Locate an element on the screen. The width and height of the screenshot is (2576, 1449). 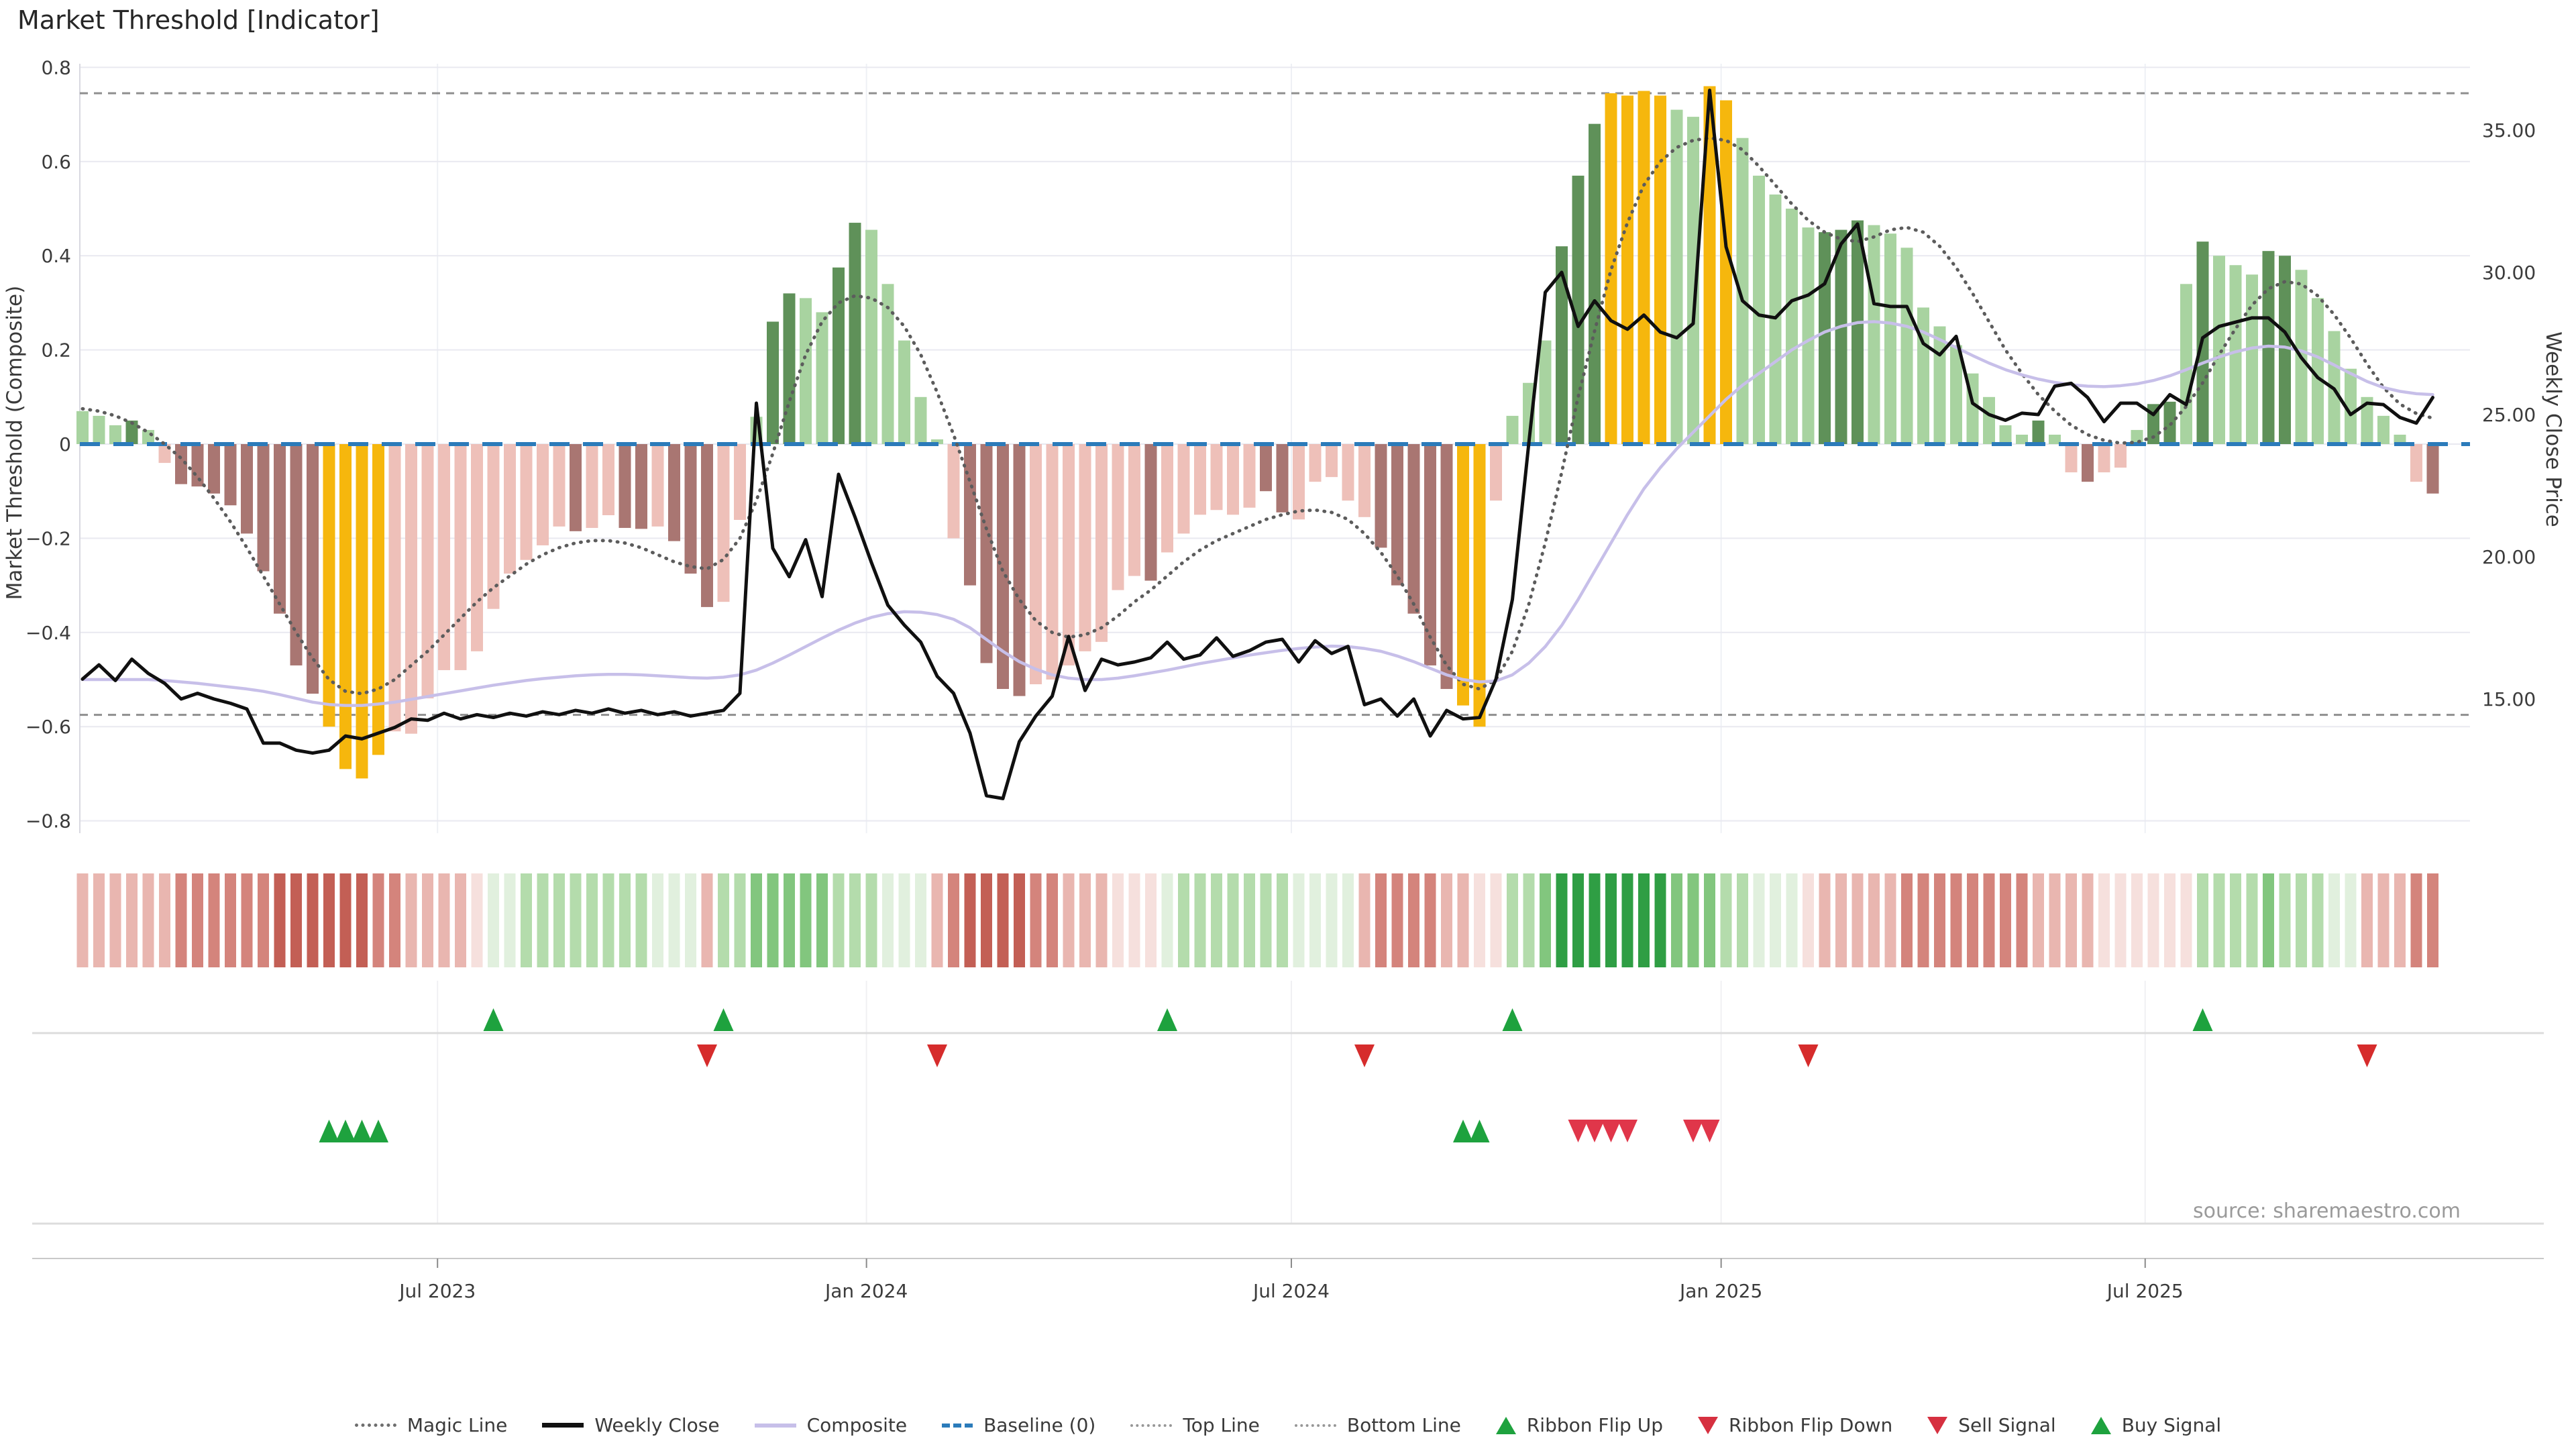
legend-item-magic-line: Magic Line is located at coordinates (430, 1425).